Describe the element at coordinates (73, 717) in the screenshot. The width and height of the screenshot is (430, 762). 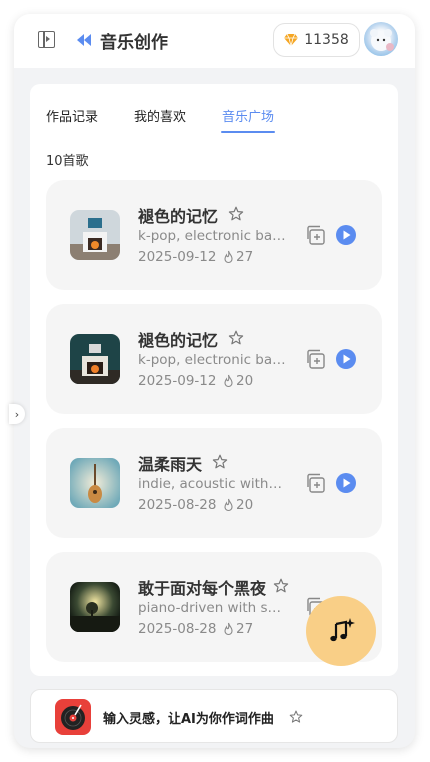
I see `vinyl-record-icon` at that location.